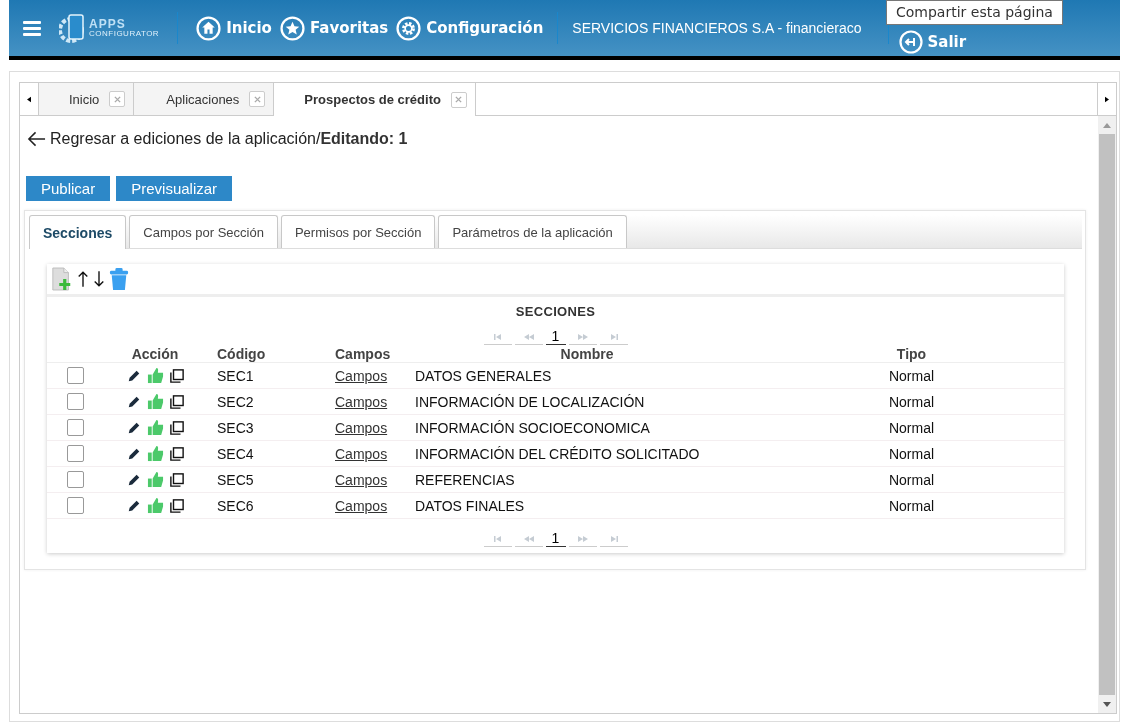 This screenshot has height=728, width=1129. Describe the element at coordinates (484, 375) in the screenshot. I see `table-cell-text: DATOS GENERALES` at that location.